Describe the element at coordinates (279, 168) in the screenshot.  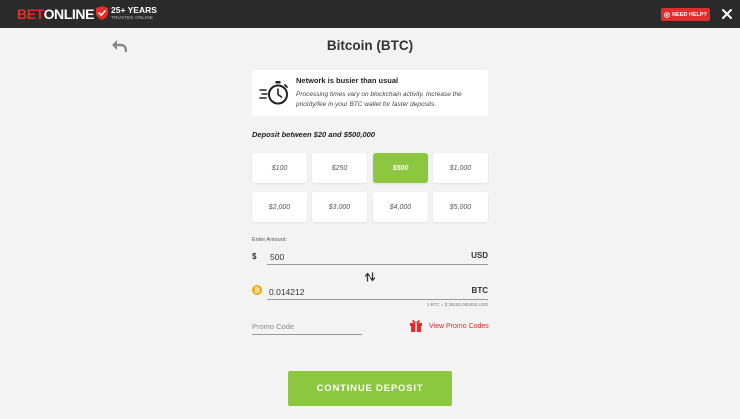
I see `amount-button-100: $100` at that location.